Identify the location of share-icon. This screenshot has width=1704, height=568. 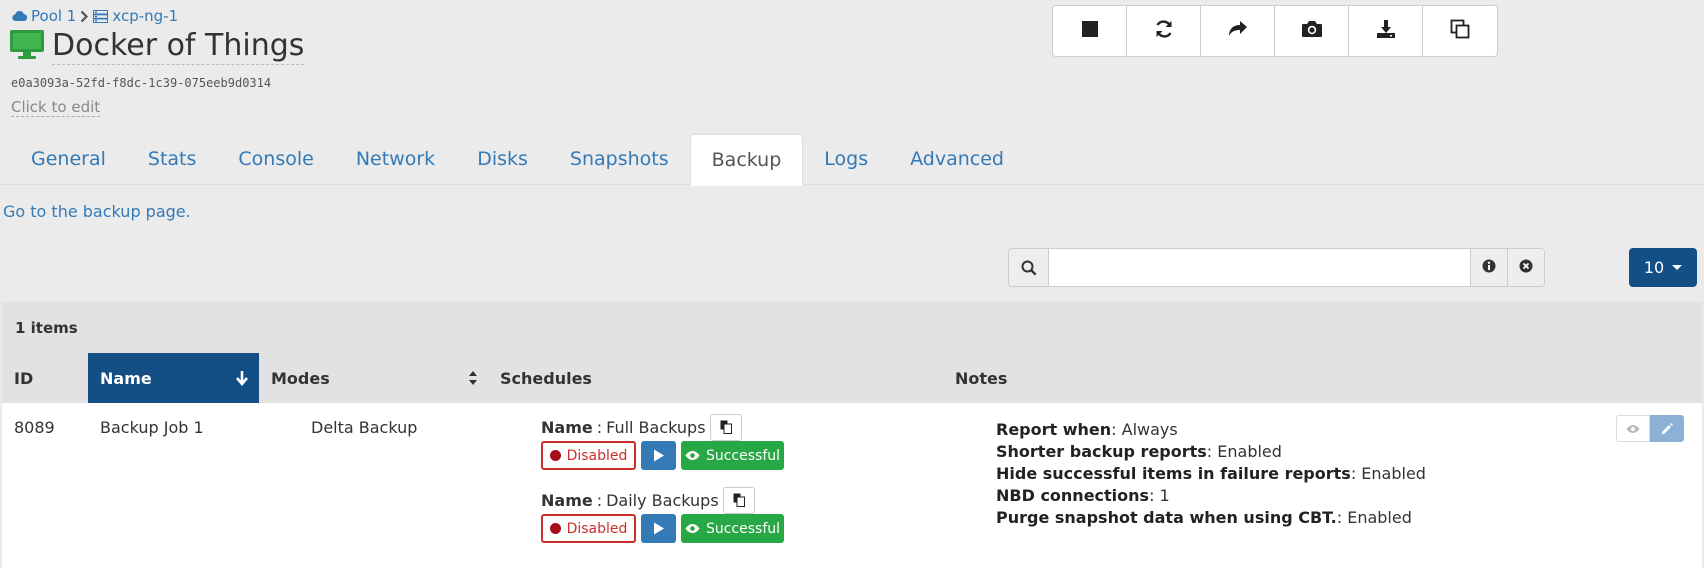
(1238, 31).